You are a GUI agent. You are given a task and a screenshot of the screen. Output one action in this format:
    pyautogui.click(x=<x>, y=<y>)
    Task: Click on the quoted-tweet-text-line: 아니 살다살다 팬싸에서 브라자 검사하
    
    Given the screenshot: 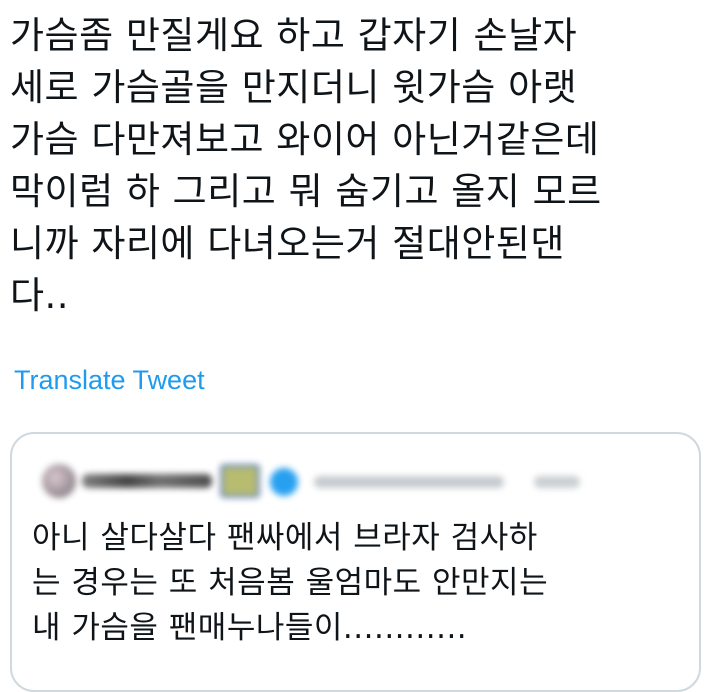 What is the action you would take?
    pyautogui.click(x=285, y=538)
    